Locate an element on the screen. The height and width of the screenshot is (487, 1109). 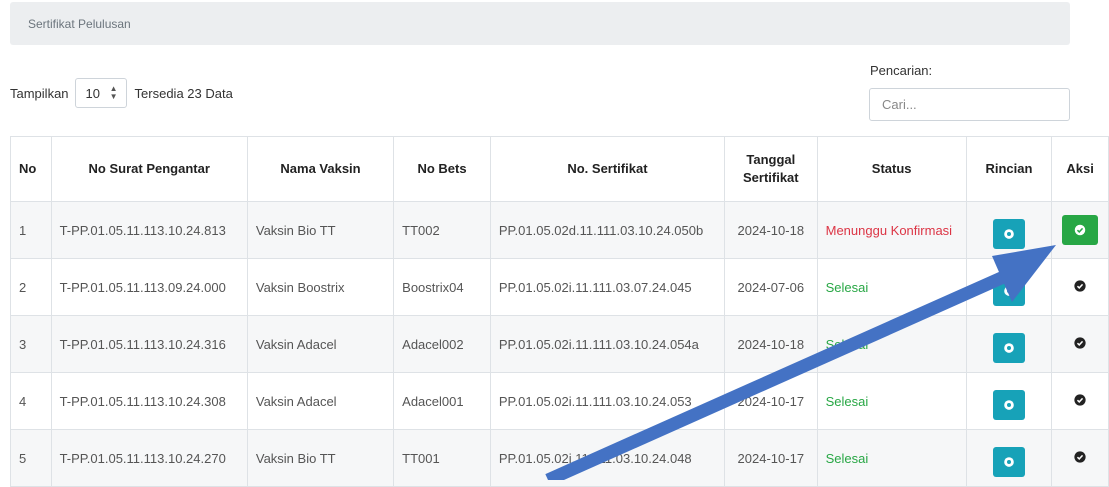
cell-no: 4 is located at coordinates (31, 401).